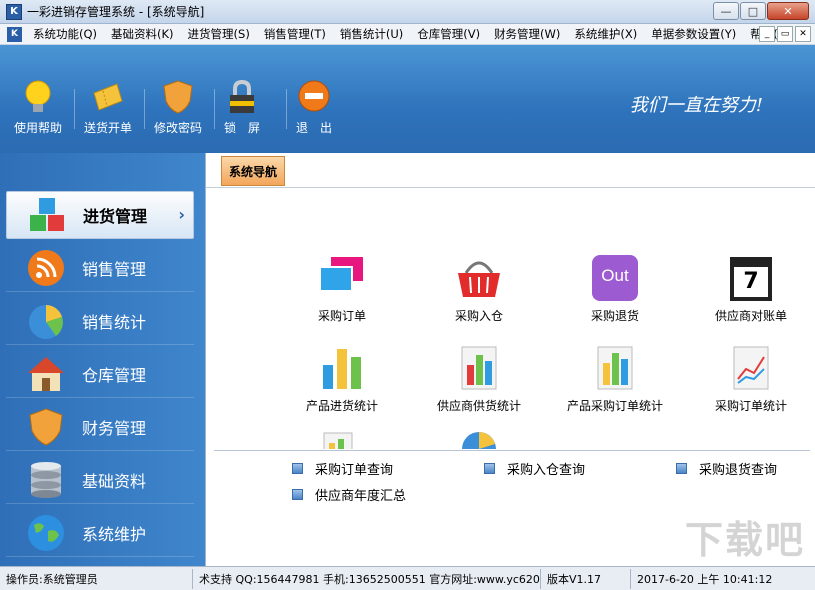 The image size is (815, 590). Describe the element at coordinates (342, 368) in the screenshot. I see `bar-chart-icon` at that location.